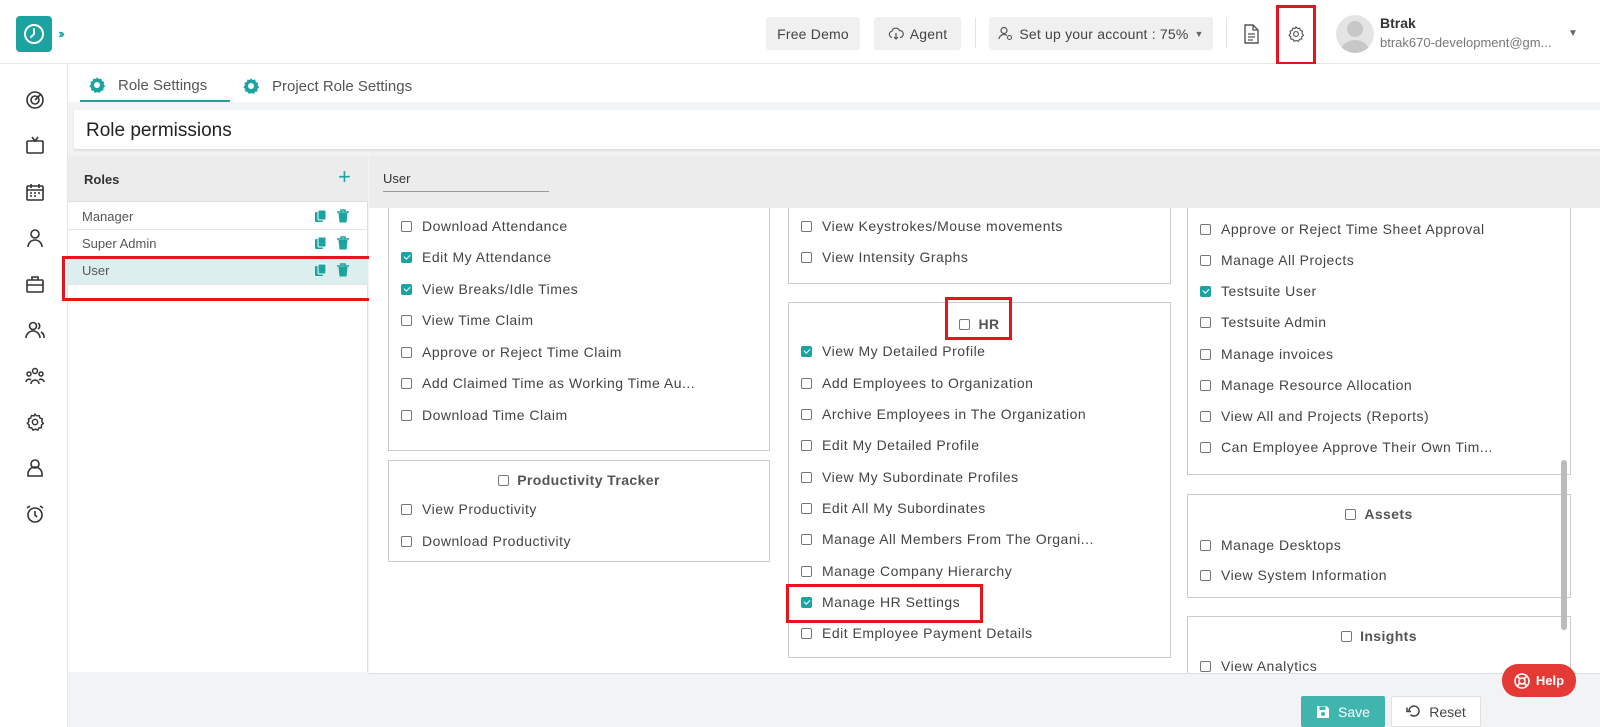  I want to click on document-icon, so click(1251, 34).